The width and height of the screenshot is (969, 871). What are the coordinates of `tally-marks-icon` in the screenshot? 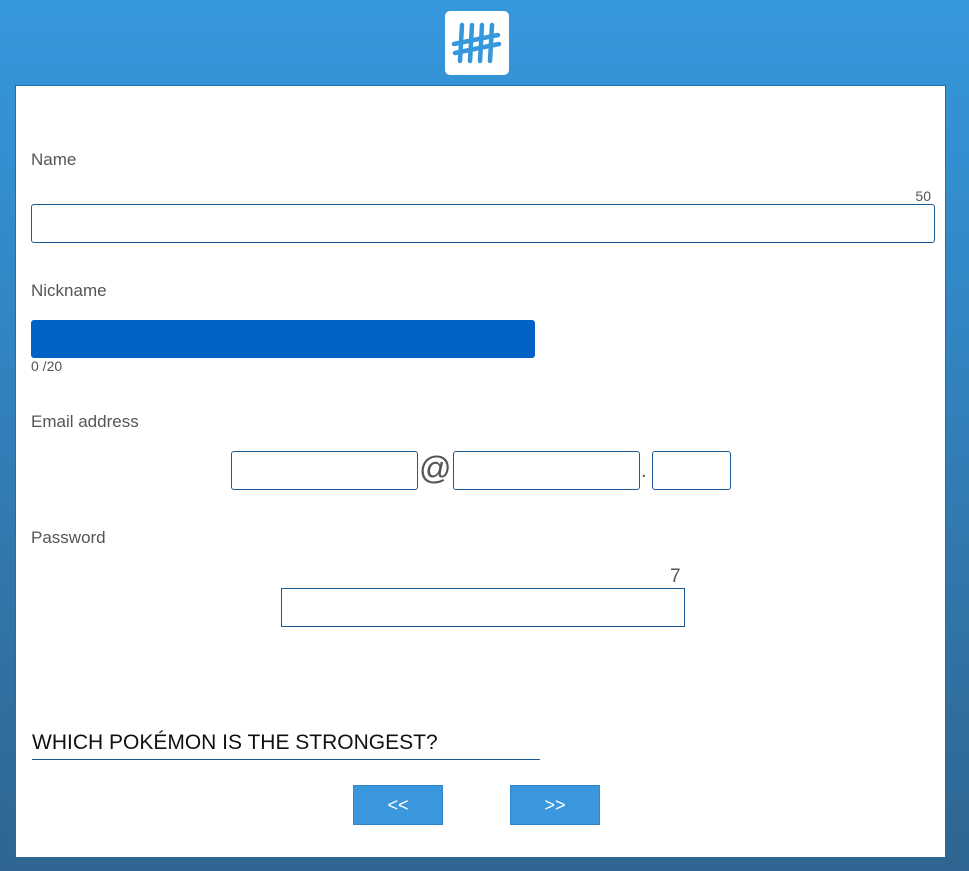 It's located at (476, 43).